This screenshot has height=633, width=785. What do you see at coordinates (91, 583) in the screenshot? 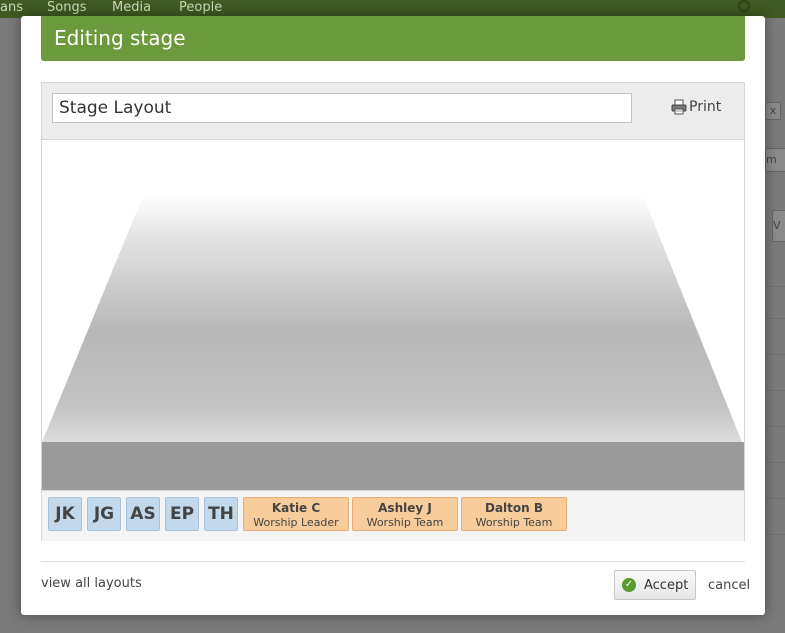
I see `view-all-layouts-link: view all layouts` at bounding box center [91, 583].